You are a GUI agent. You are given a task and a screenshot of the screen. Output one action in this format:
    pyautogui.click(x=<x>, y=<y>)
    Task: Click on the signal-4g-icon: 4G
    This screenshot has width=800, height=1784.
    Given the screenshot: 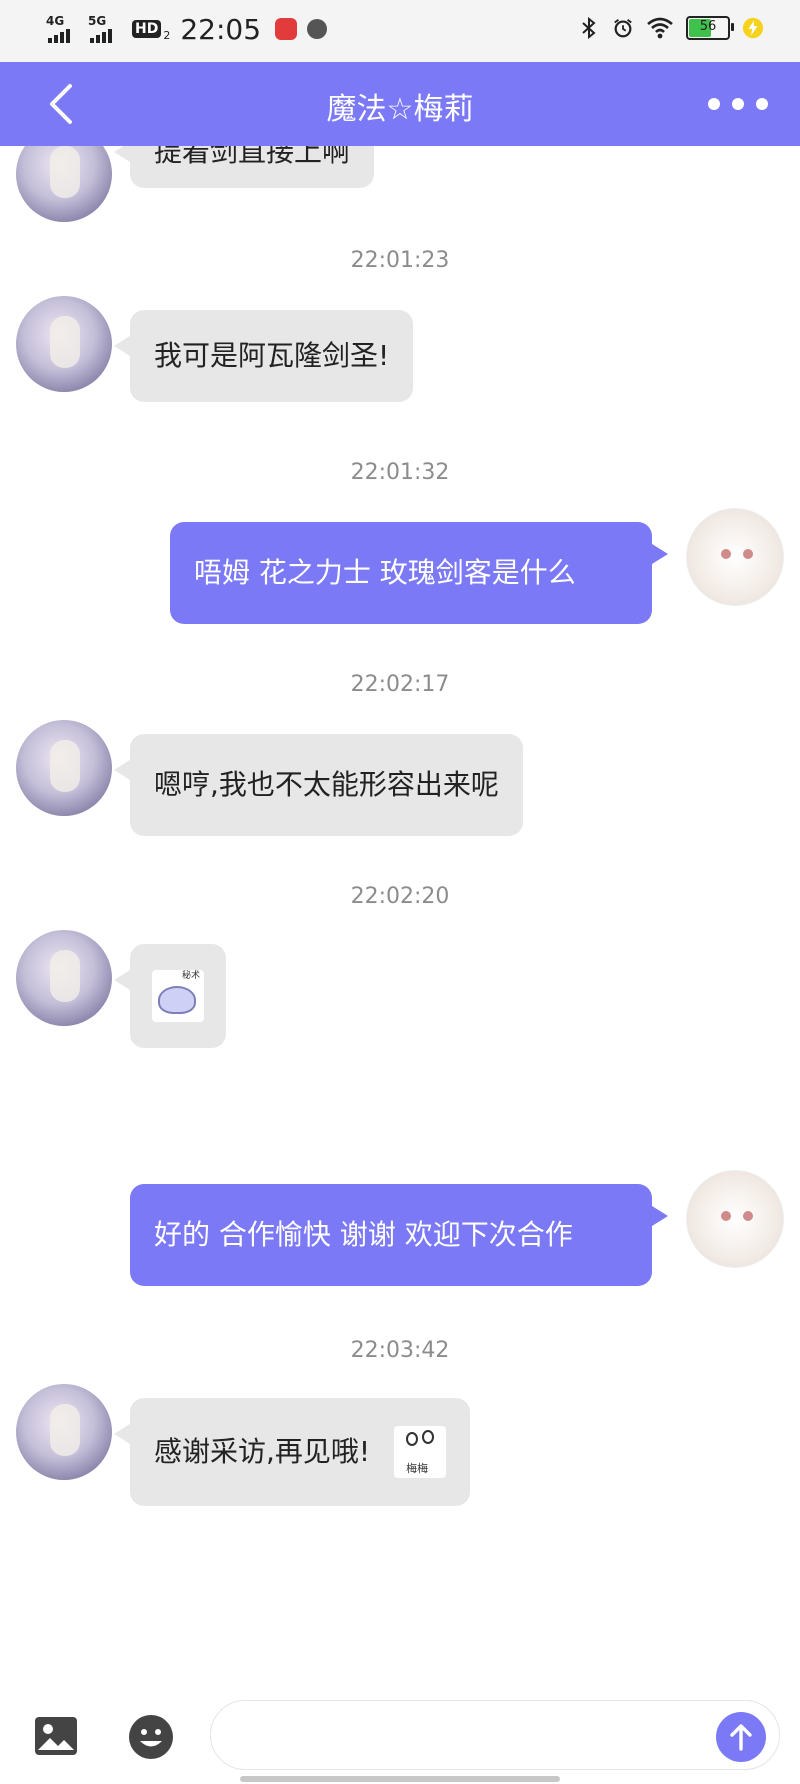 What is the action you would take?
    pyautogui.click(x=63, y=29)
    